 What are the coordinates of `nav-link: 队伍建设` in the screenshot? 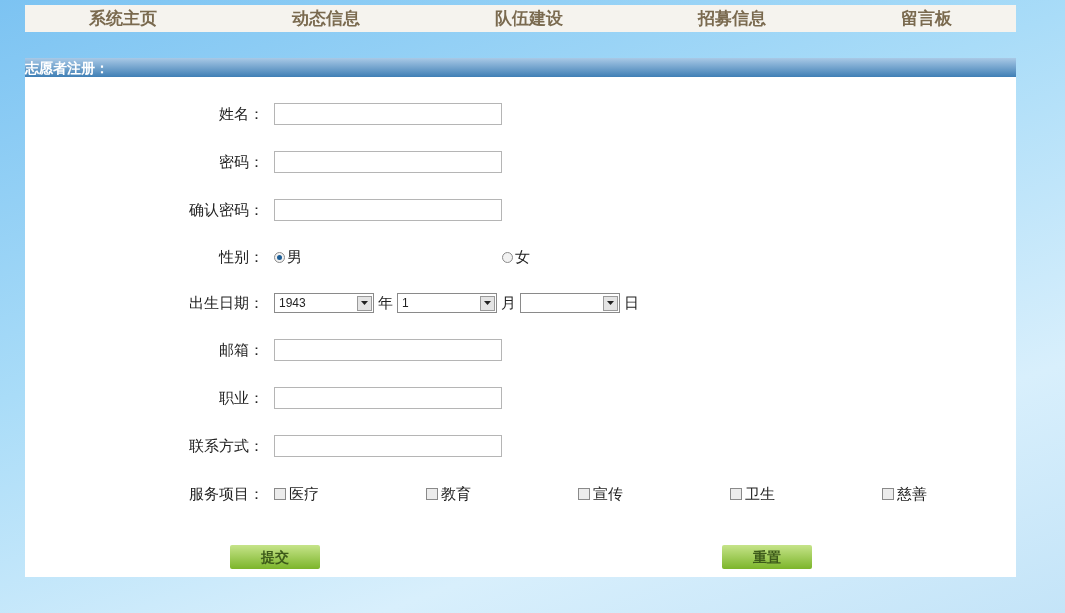 It's located at (529, 18).